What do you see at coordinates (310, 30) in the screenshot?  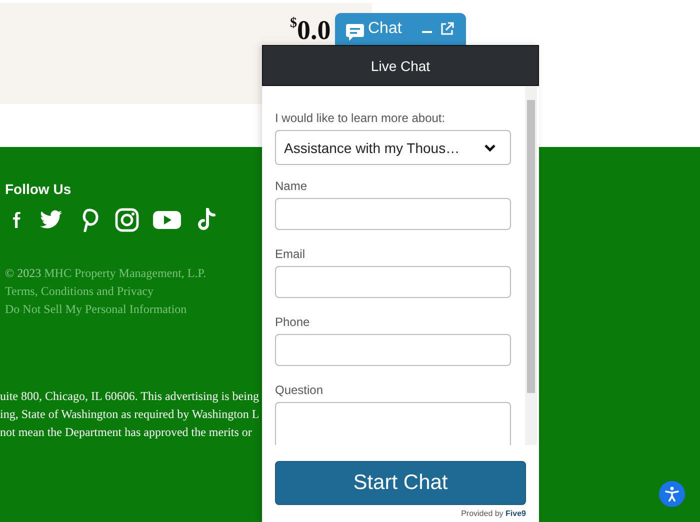 I see `price: $^{$}$0.0` at bounding box center [310, 30].